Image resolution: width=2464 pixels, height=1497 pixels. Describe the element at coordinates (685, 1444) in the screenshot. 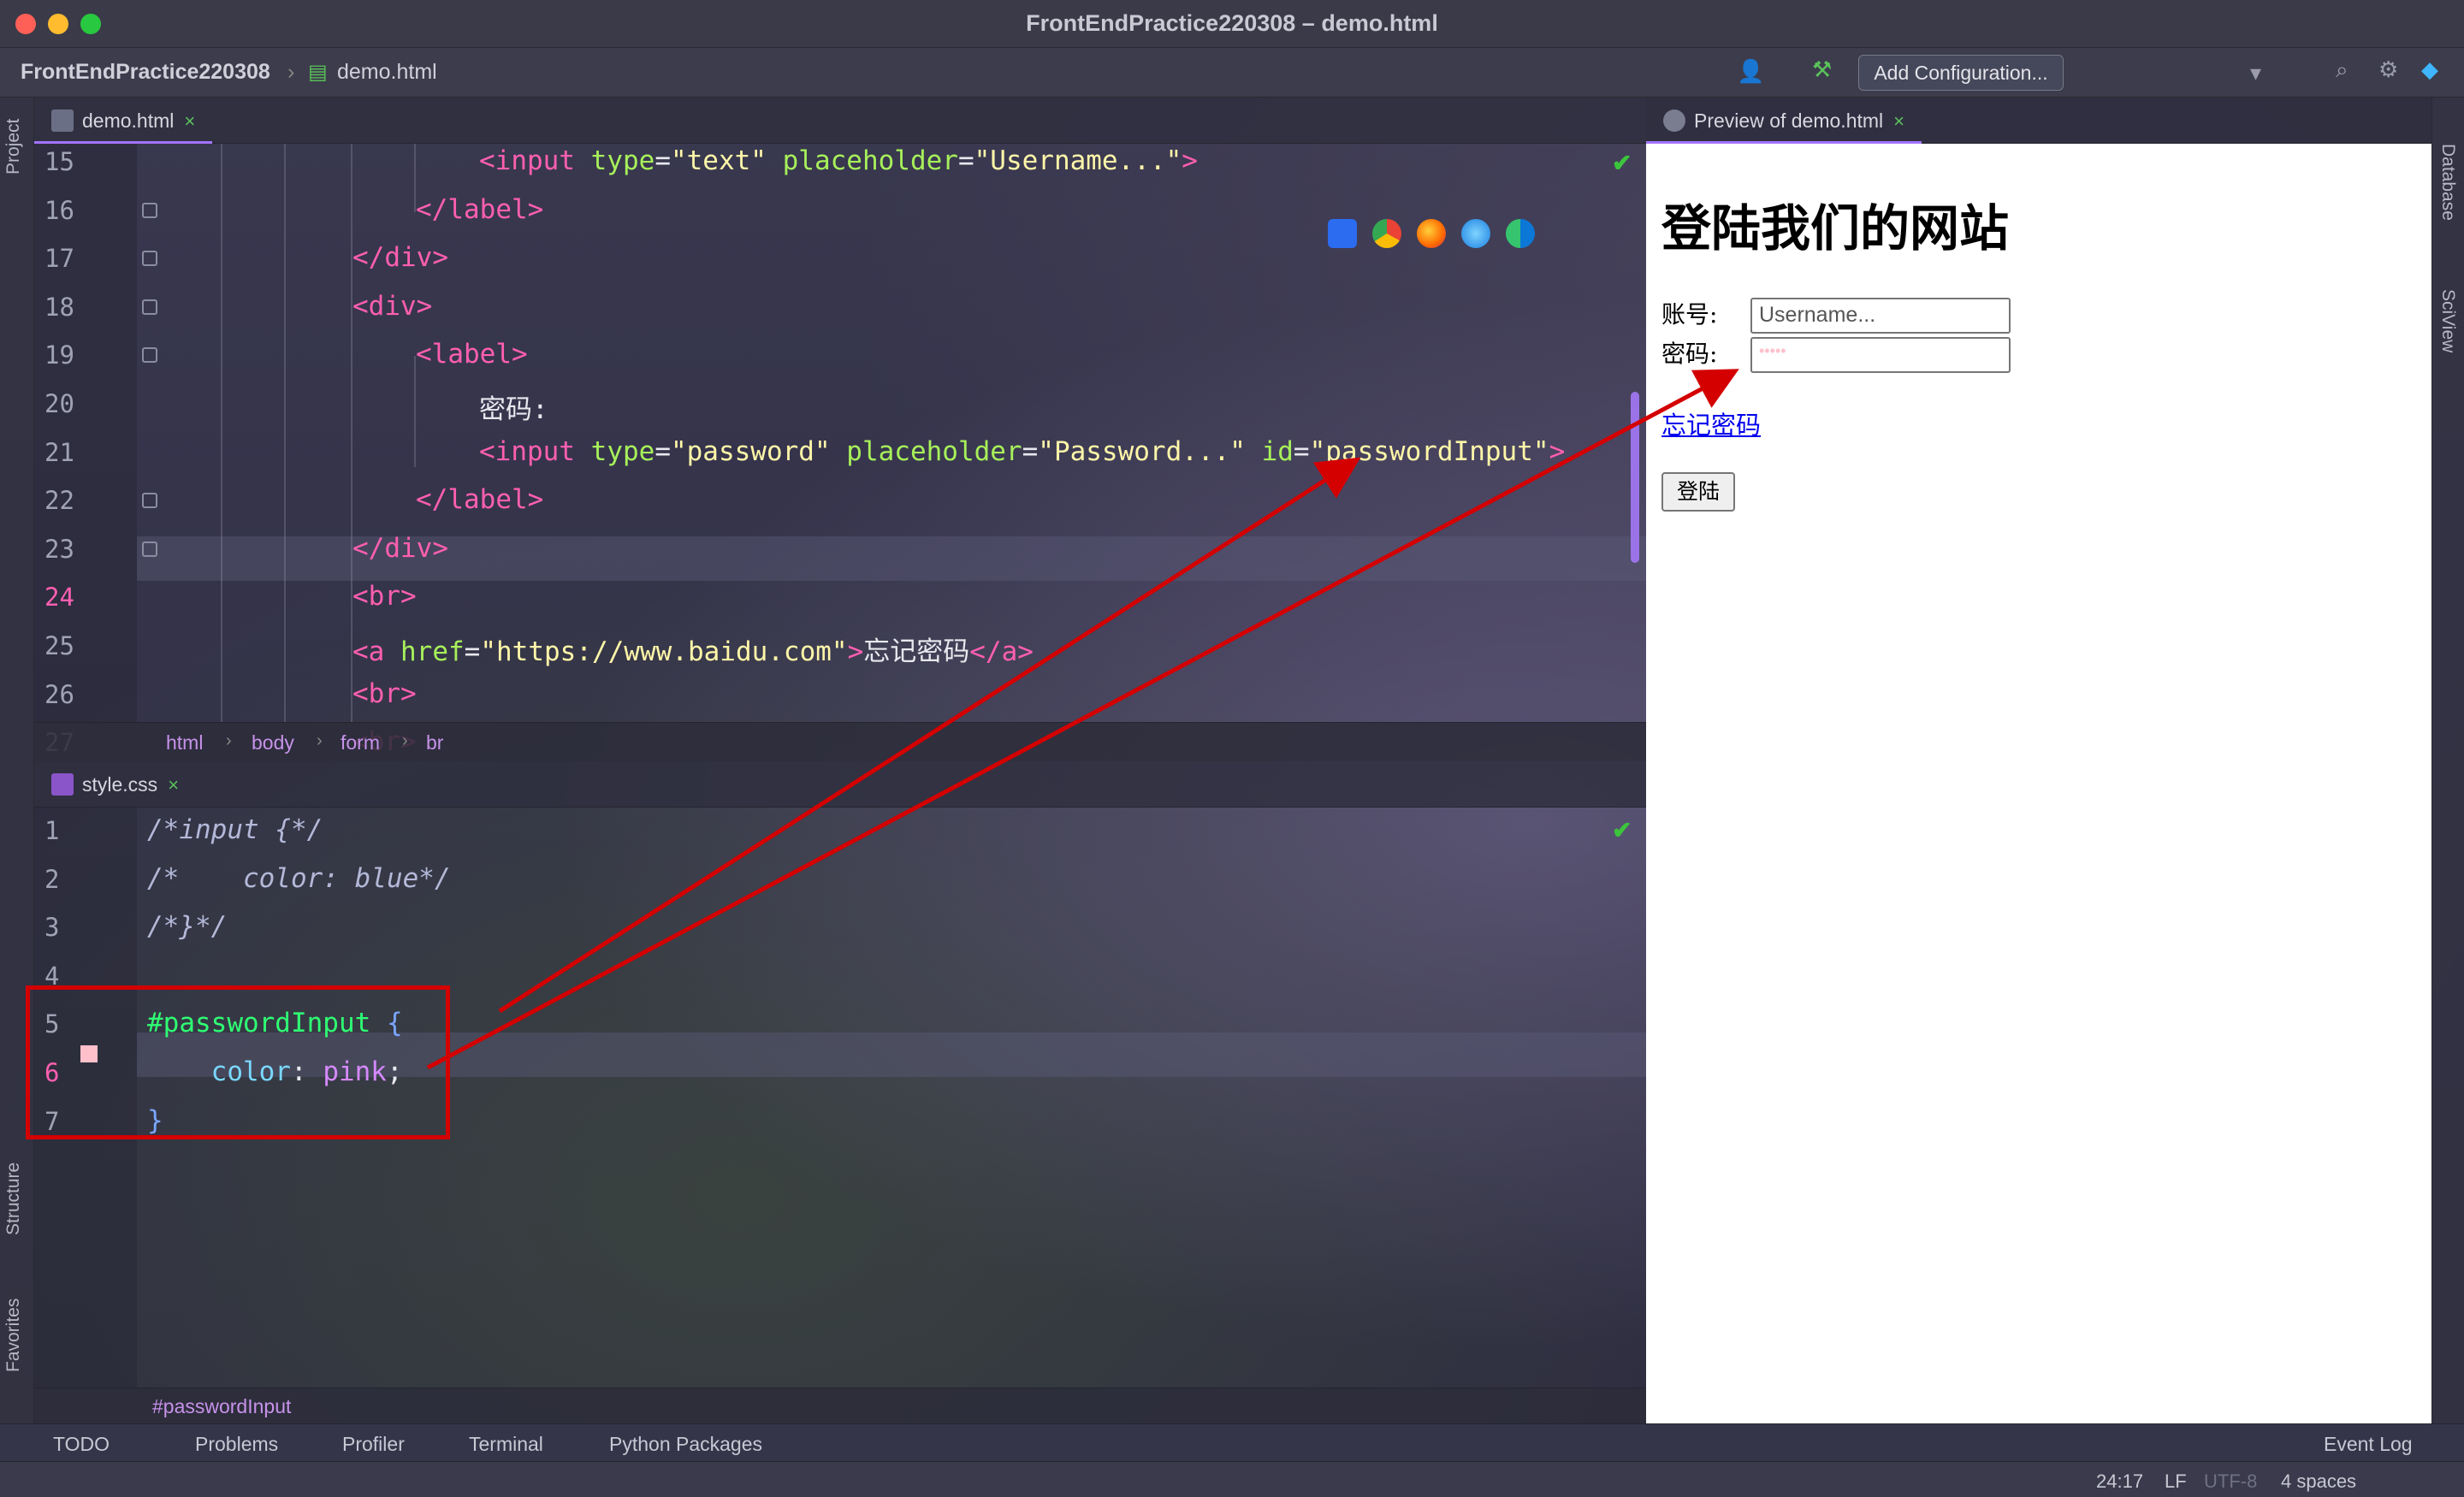

I see `python-packages-tool-button: Python Packages` at that location.